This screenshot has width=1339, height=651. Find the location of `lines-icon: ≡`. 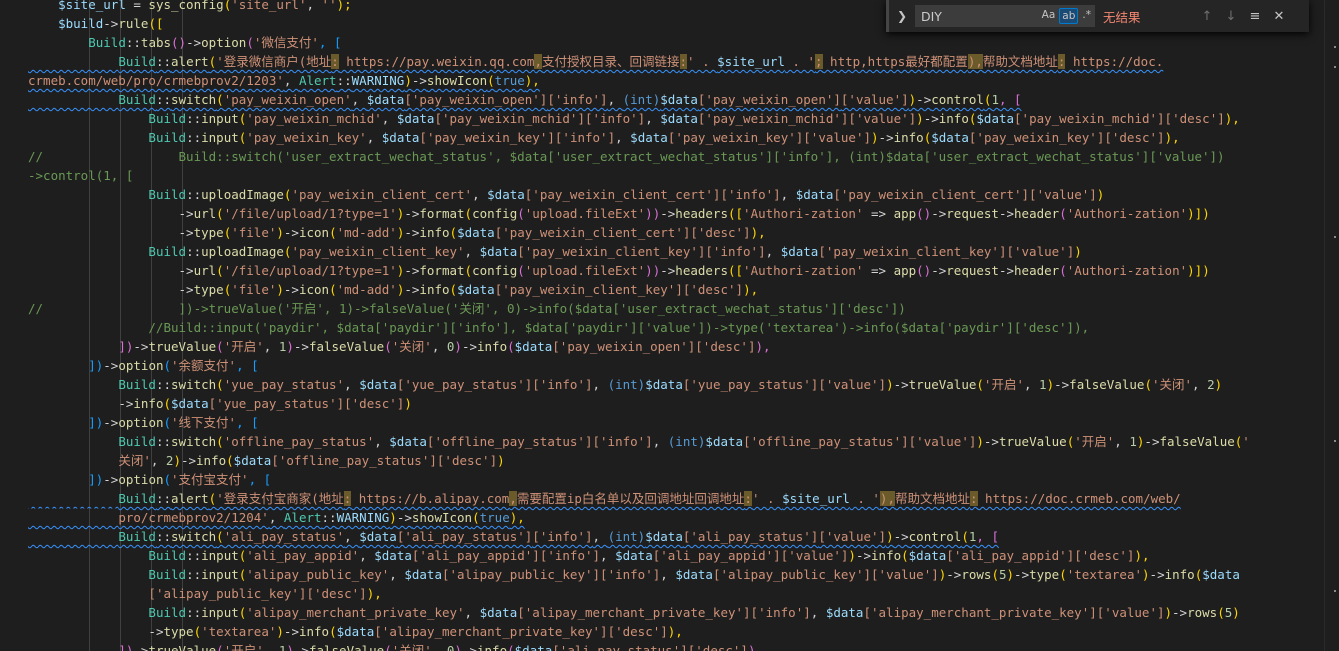

lines-icon: ≡ is located at coordinates (1255, 16).